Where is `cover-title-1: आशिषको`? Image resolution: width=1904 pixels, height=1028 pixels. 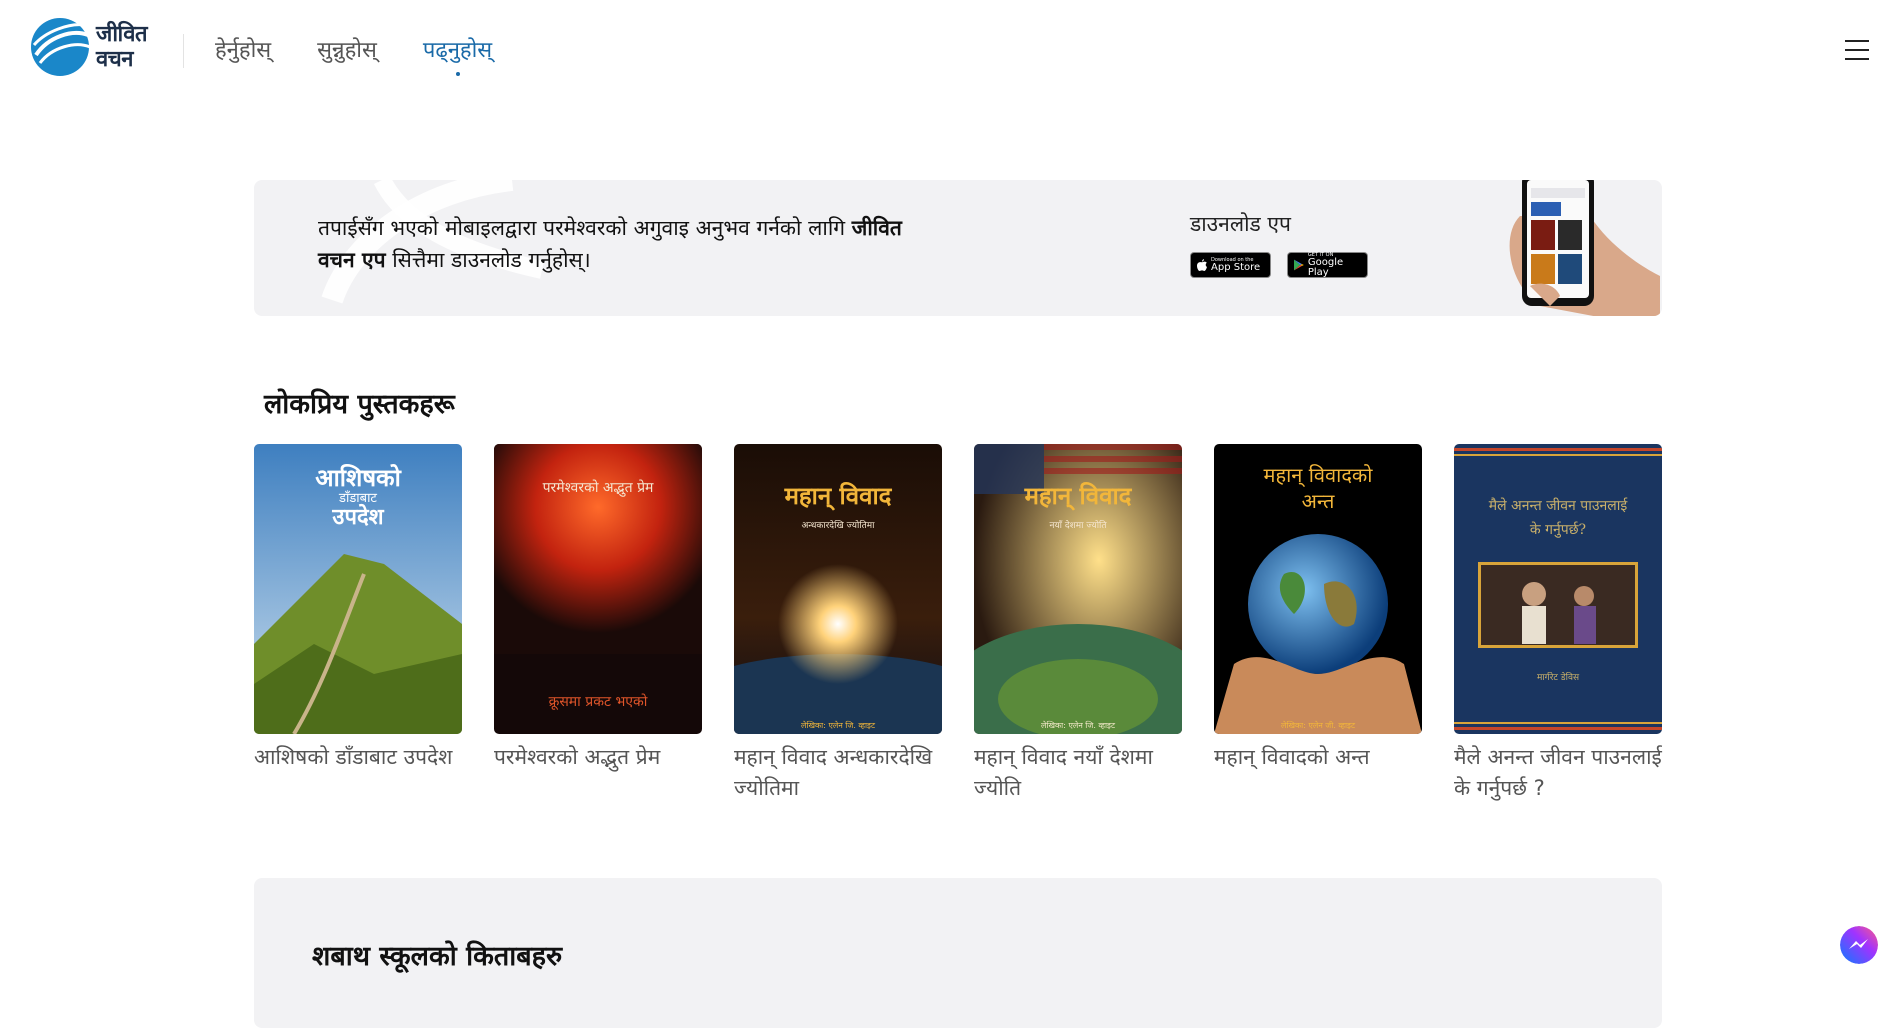 cover-title-1: आशिषको is located at coordinates (358, 478).